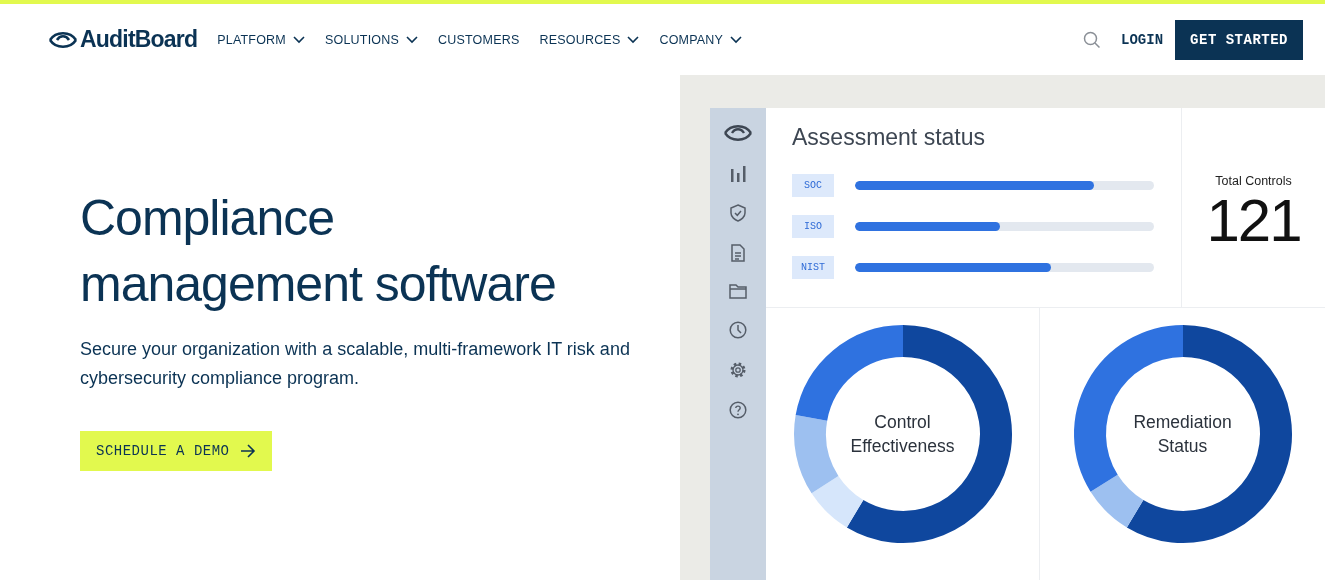  I want to click on document-icon, so click(738, 253).